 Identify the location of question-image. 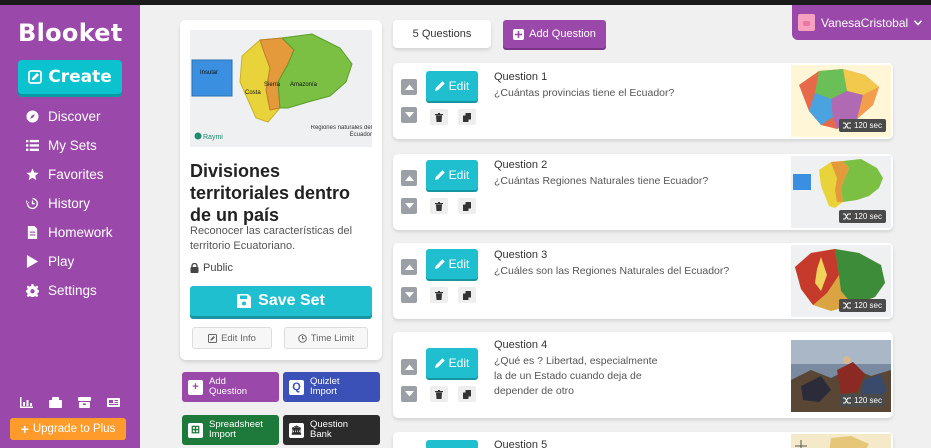
(841, 441).